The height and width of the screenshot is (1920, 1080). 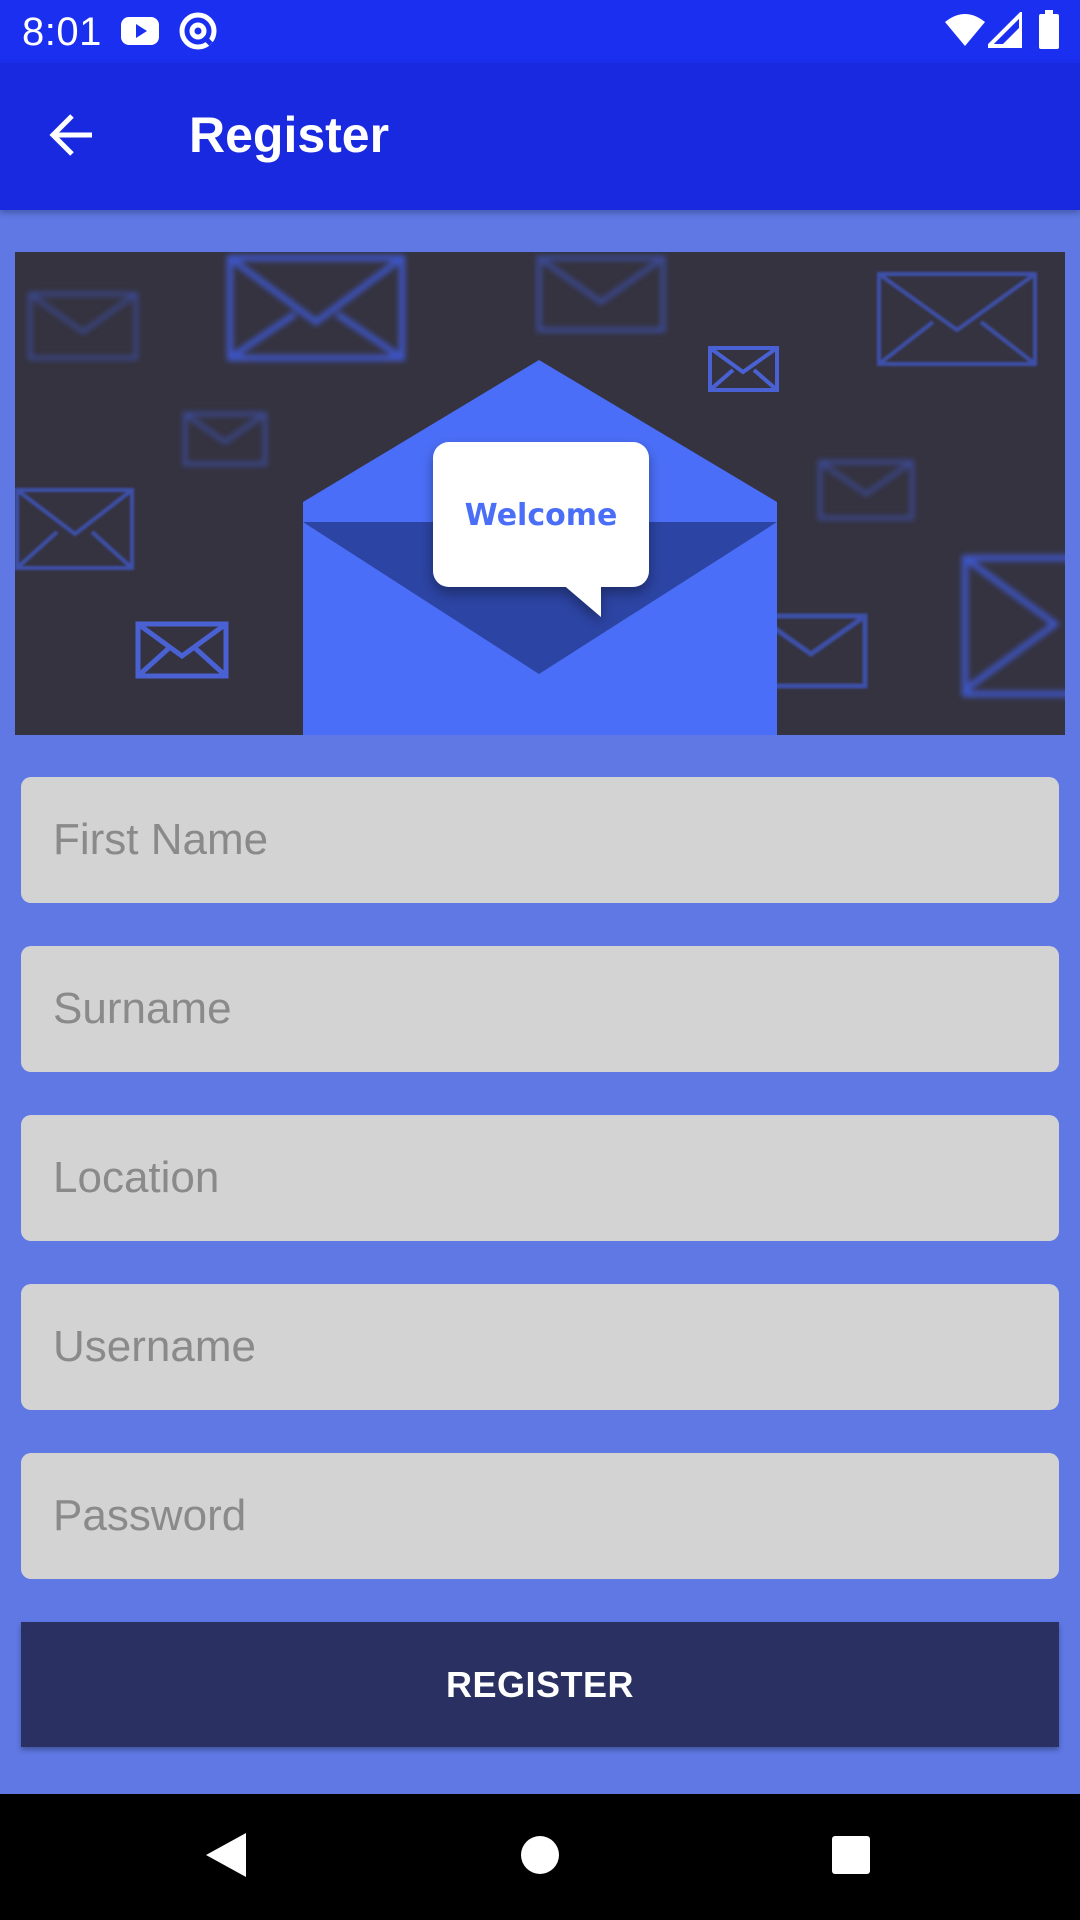 What do you see at coordinates (540, 1684) in the screenshot?
I see `register-button: REGISTER` at bounding box center [540, 1684].